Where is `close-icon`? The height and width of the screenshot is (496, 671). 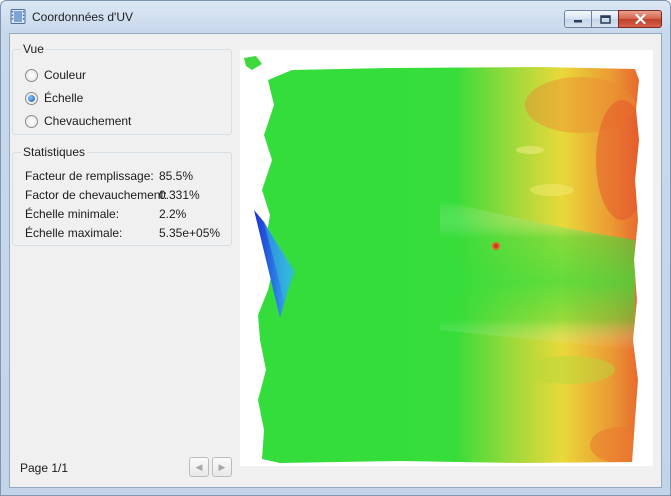 close-icon is located at coordinates (640, 19).